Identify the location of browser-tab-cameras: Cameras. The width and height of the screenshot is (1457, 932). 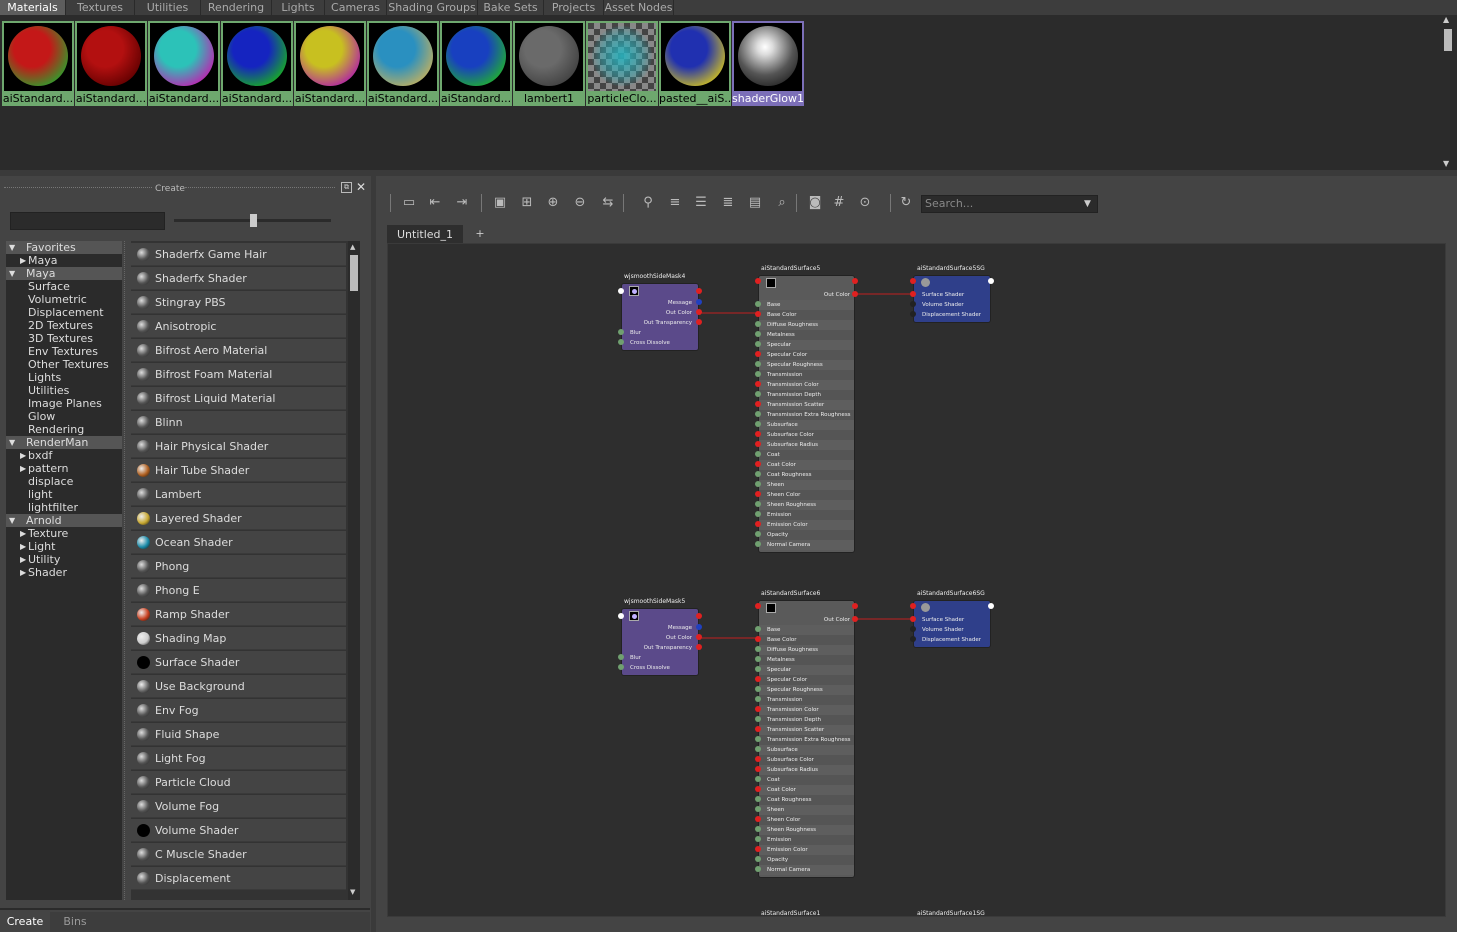
(356, 7).